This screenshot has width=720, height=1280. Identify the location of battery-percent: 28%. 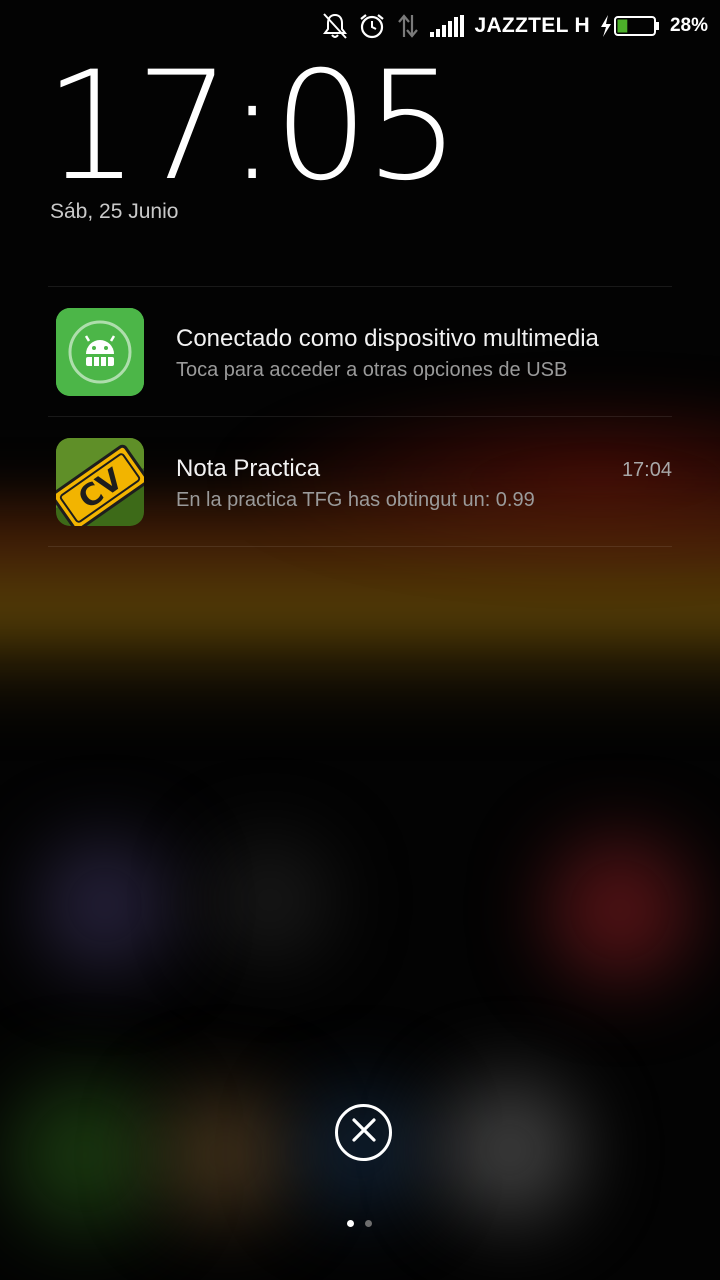
(688, 25).